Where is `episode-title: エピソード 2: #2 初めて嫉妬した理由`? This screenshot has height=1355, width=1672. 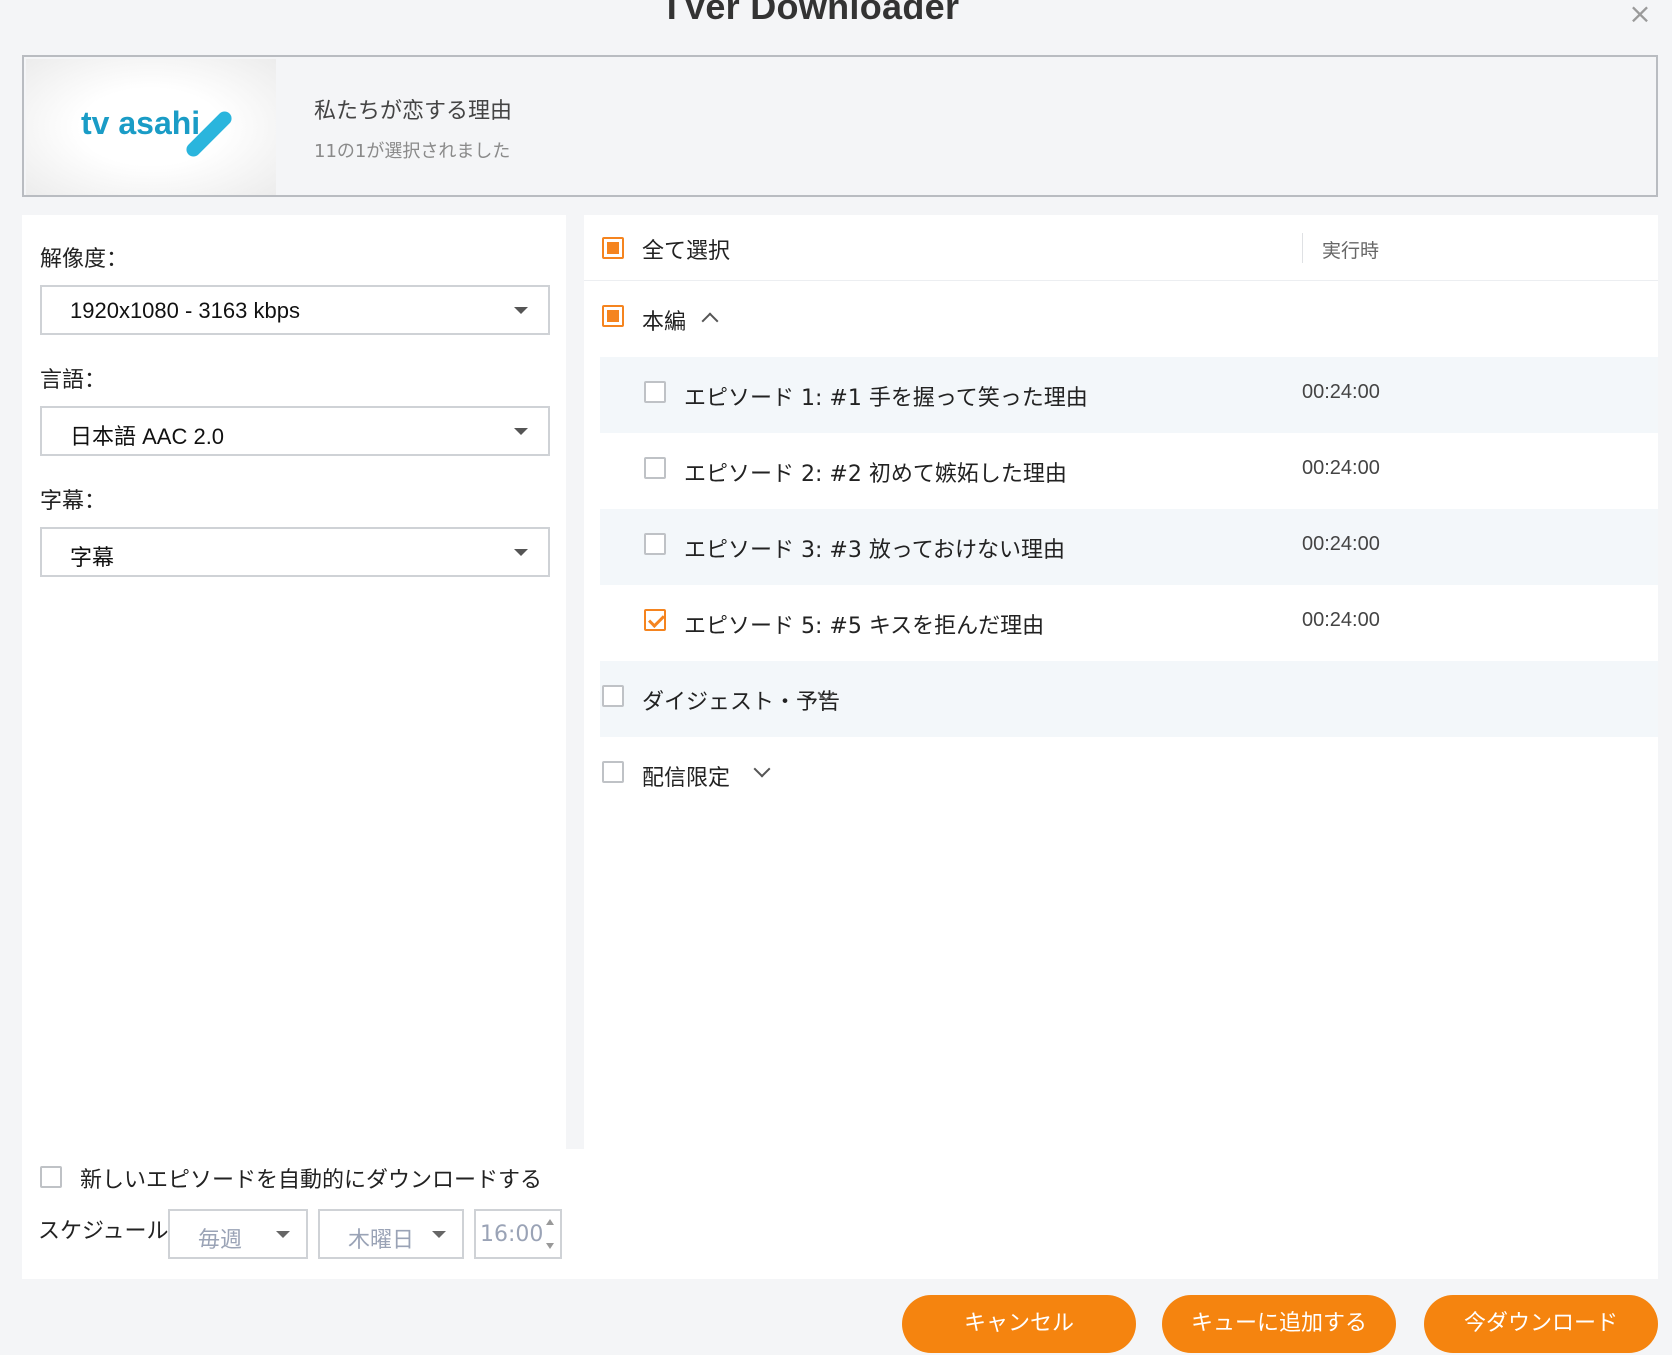
episode-title: エピソード 2: #2 初めて嫉妬した理由 is located at coordinates (875, 474).